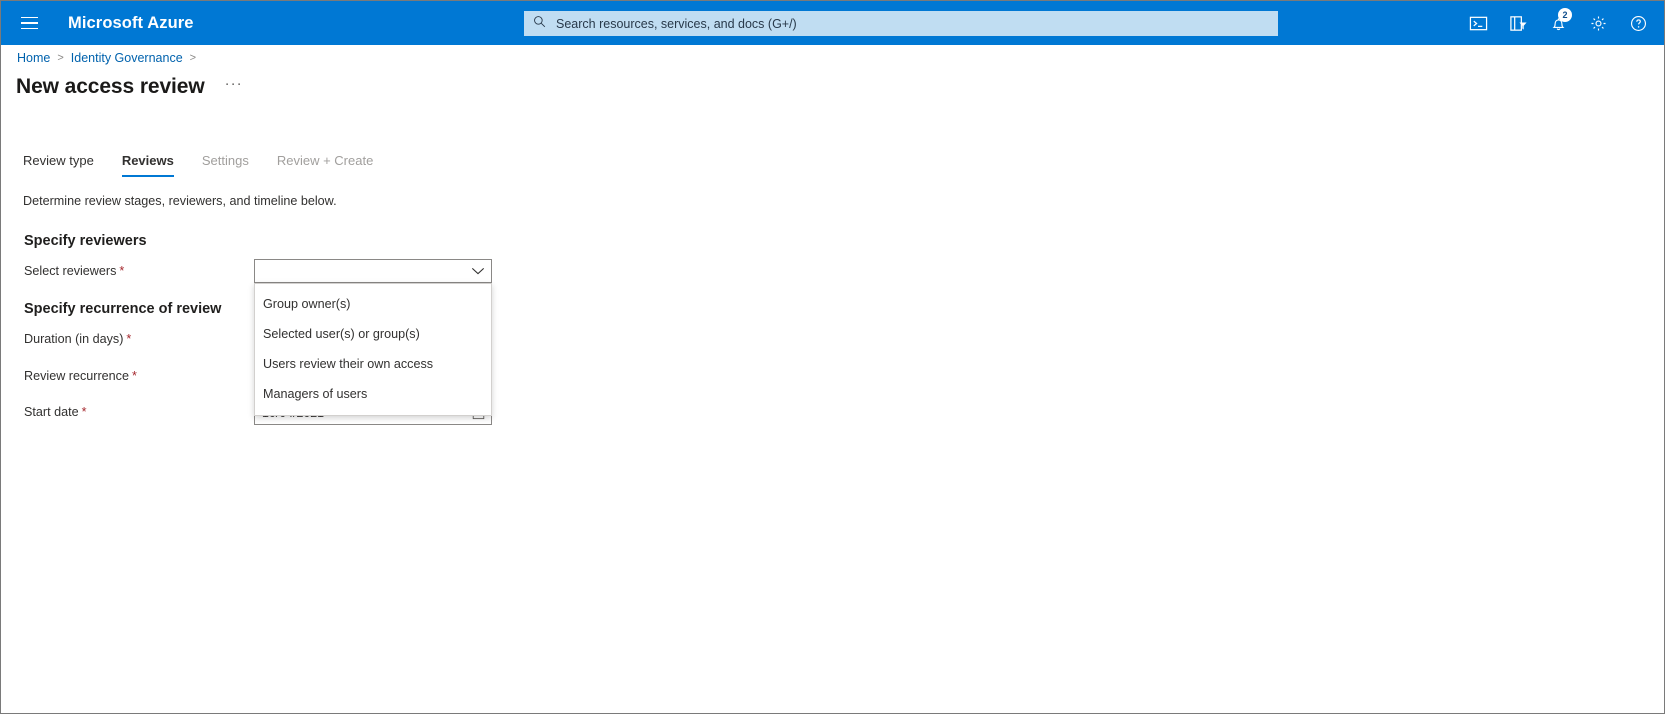  What do you see at coordinates (58, 165) in the screenshot?
I see `tab-review-type: Review type` at bounding box center [58, 165].